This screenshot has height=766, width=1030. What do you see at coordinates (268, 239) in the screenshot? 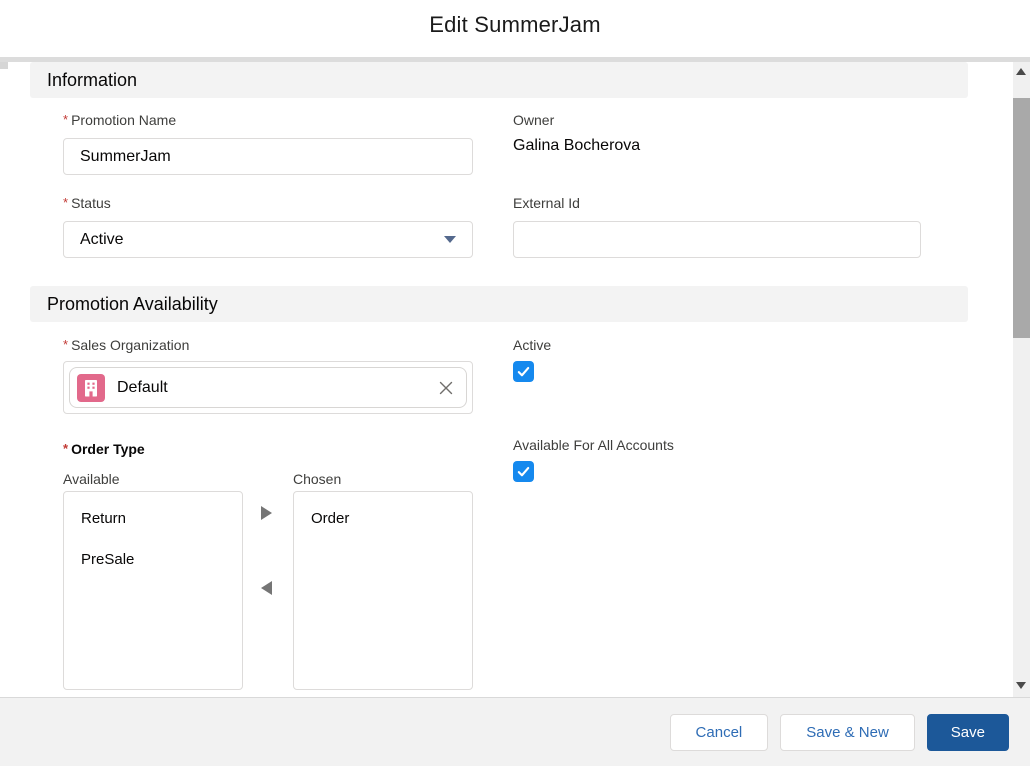
I see `status-combobox: Active` at bounding box center [268, 239].